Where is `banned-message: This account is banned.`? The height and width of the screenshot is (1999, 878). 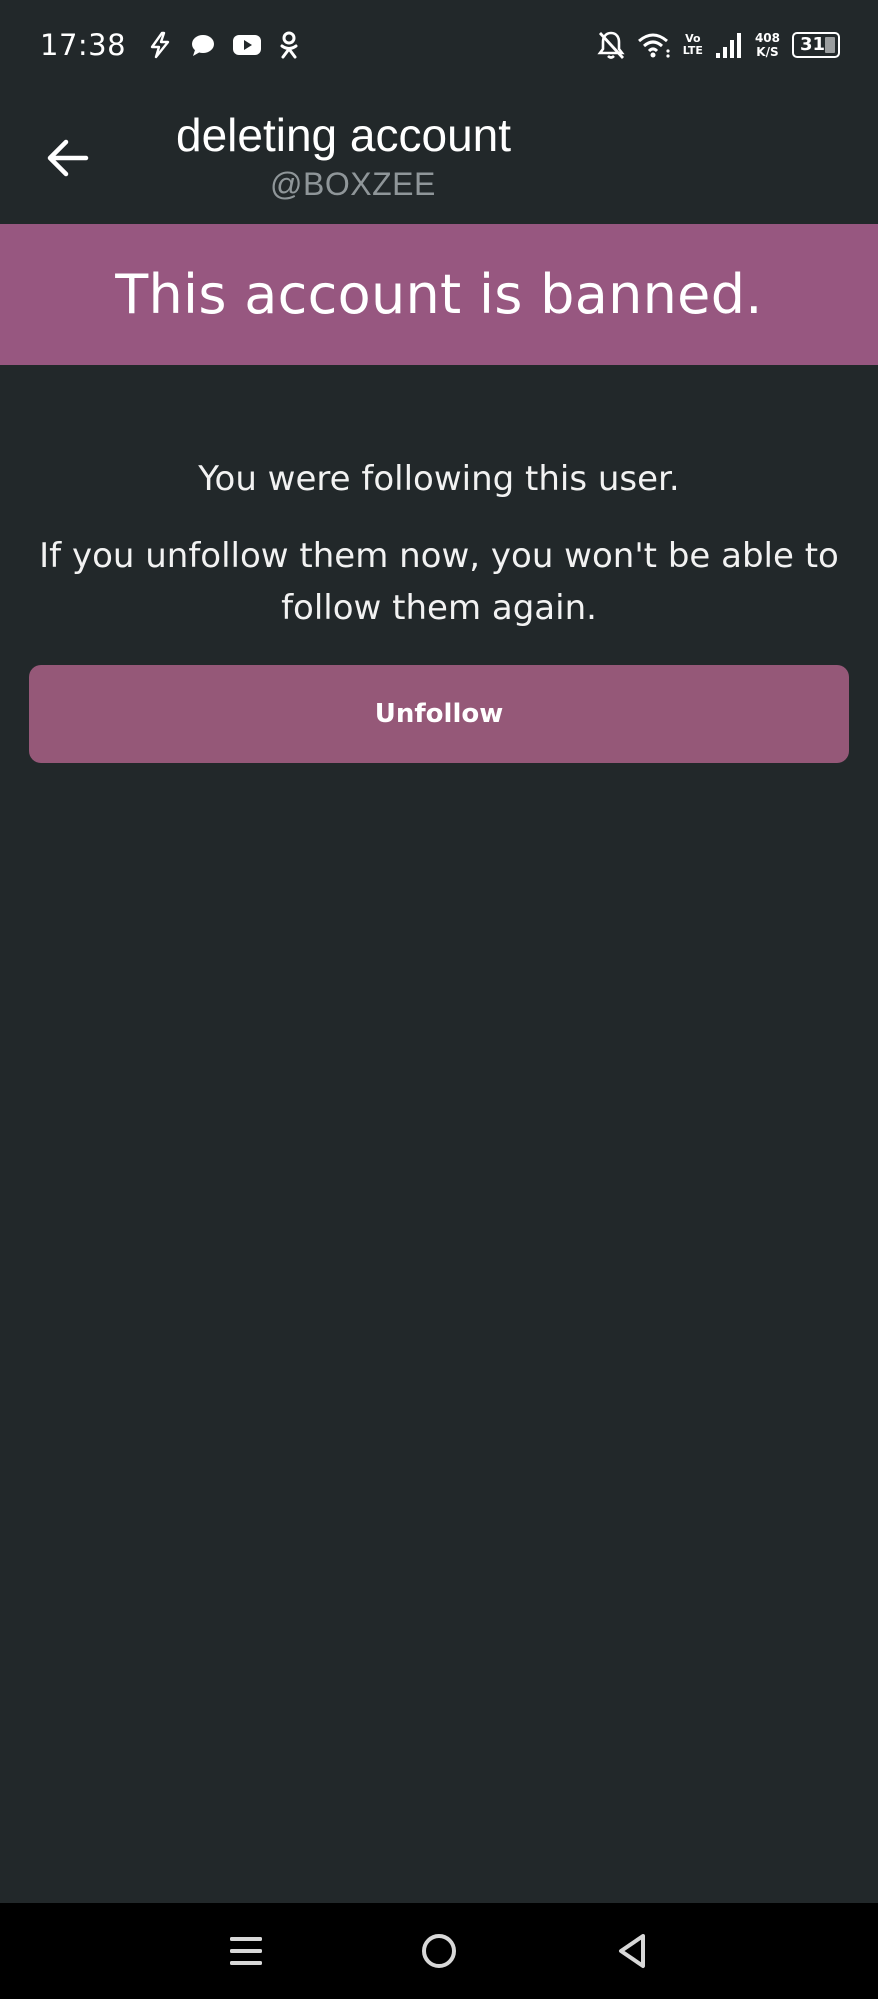 banned-message: This account is banned. is located at coordinates (439, 294).